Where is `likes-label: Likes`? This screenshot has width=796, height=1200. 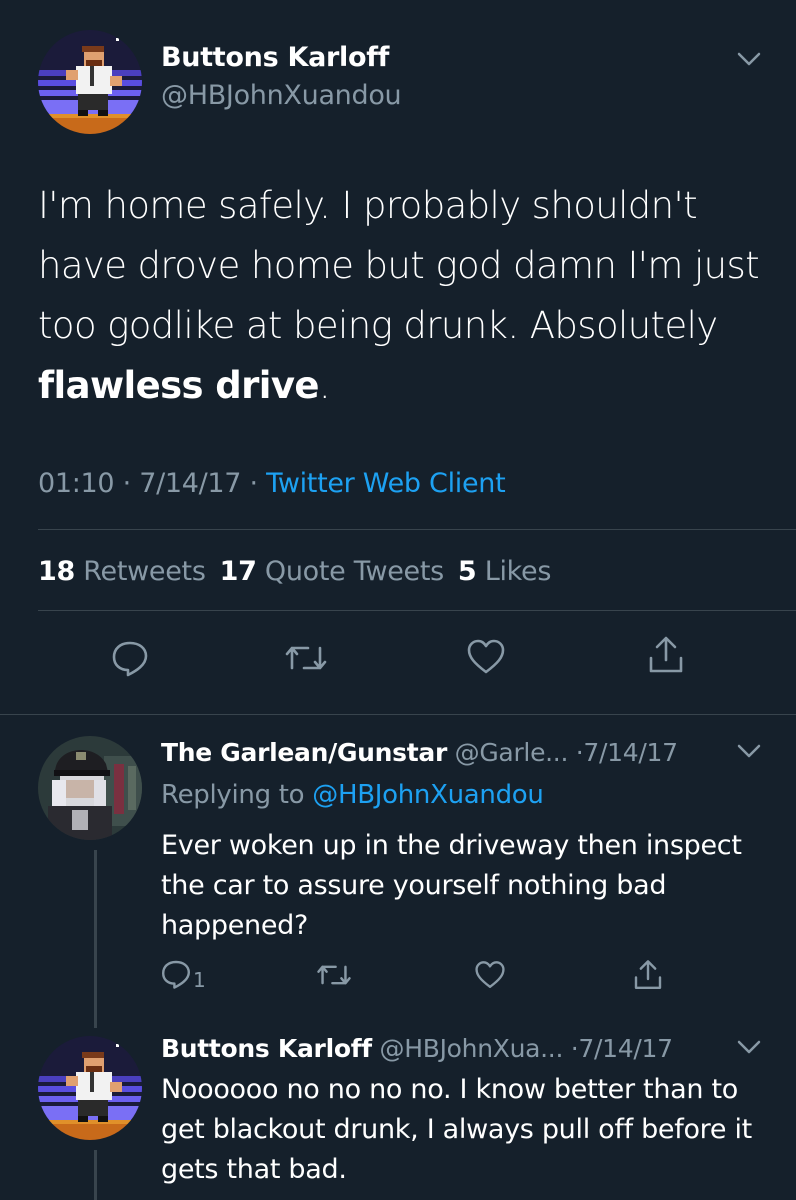
likes-label: Likes is located at coordinates (518, 571).